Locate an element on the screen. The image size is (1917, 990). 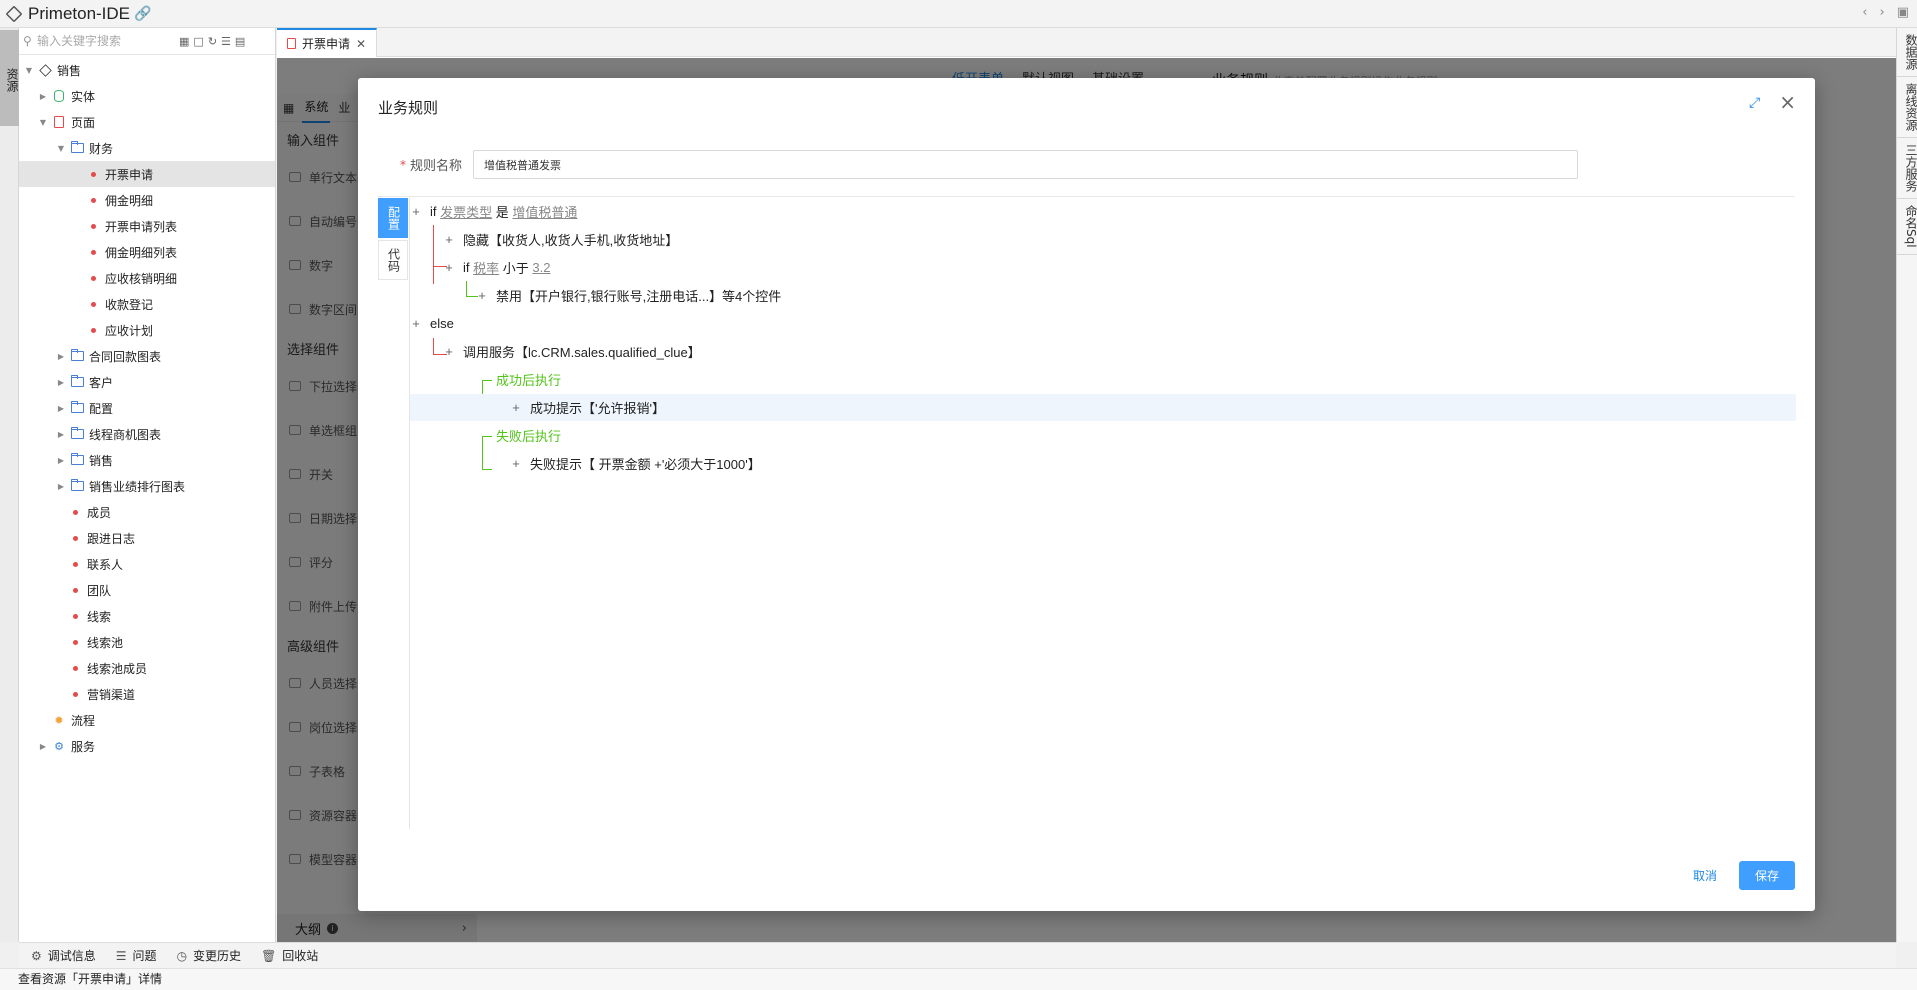
rule-action-line: + 成功提示【'允许报销'】 is located at coordinates (1103, 407).